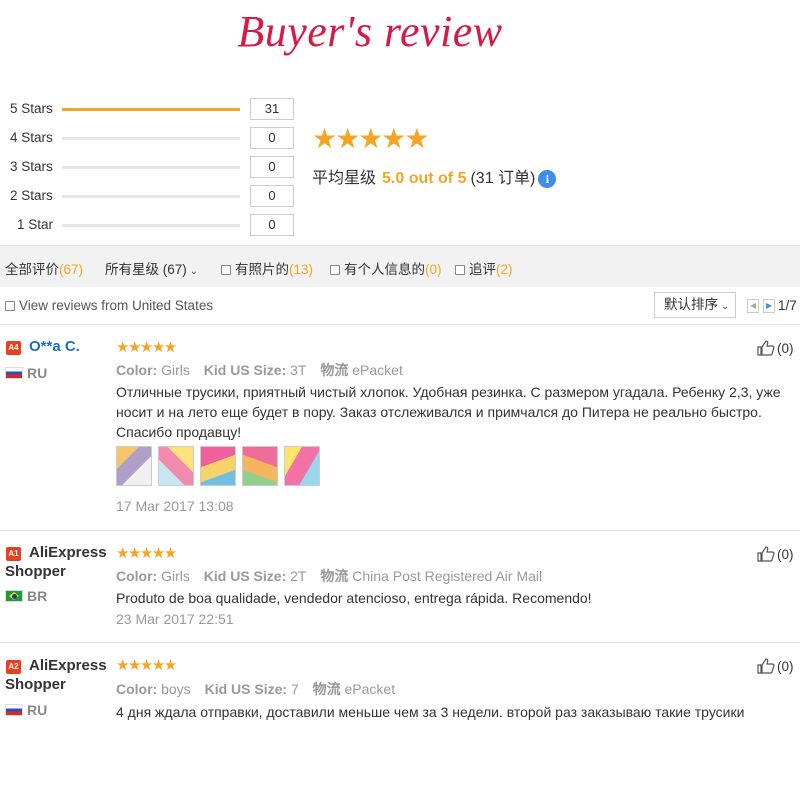 This screenshot has width=800, height=800. I want to click on rating-row-label: 4 Stars, so click(31, 137).